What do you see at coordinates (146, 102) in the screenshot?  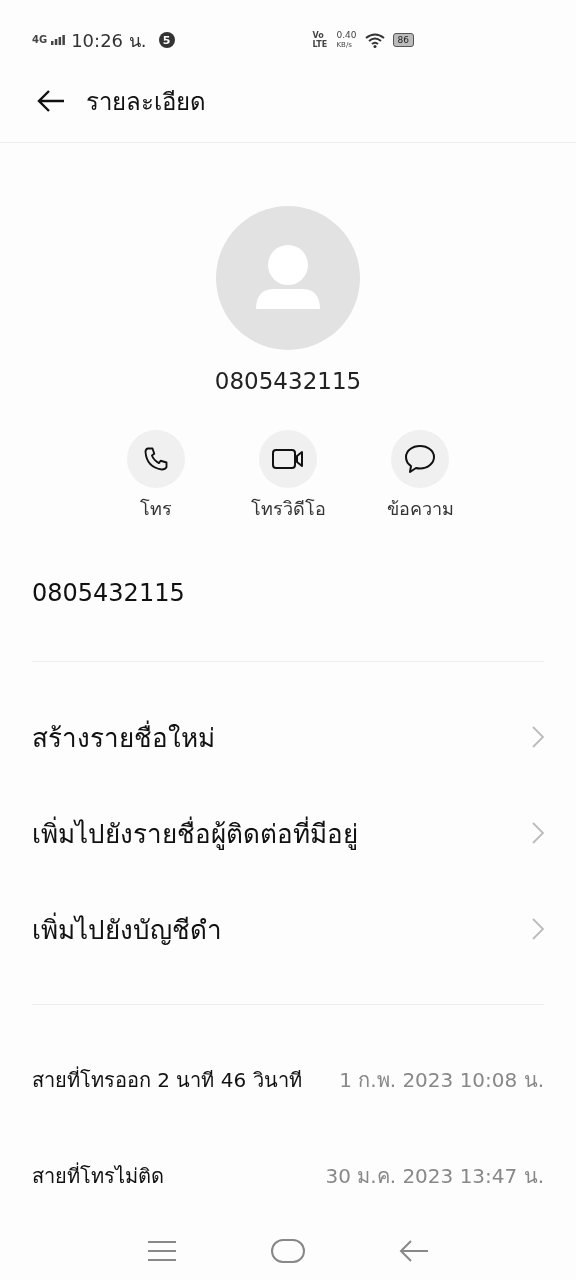 I see `page-title: รายละเอียด` at bounding box center [146, 102].